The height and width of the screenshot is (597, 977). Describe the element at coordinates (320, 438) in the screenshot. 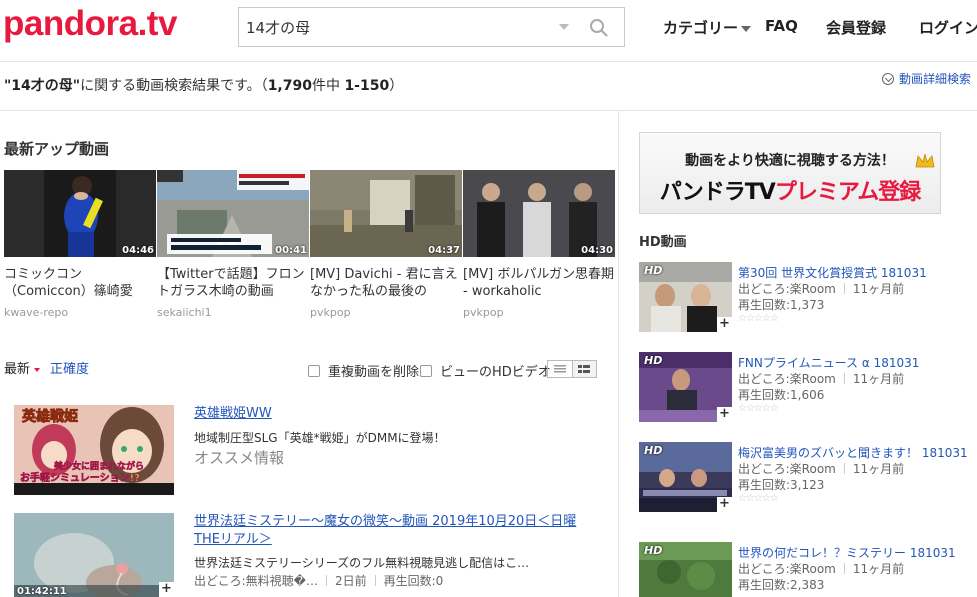

I see `result-description: 地域制圧型SLG「英雄*戦姫」がDMMに登場！` at that location.